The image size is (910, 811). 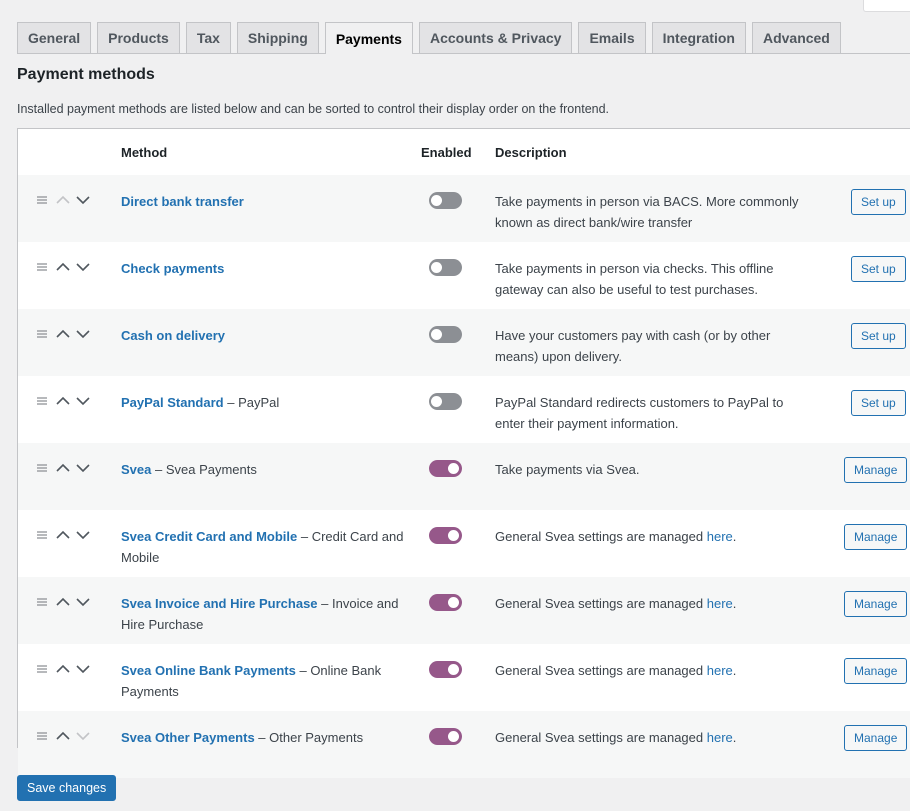 What do you see at coordinates (271, 469) in the screenshot?
I see `method-cell: Svea – Svea Payments` at bounding box center [271, 469].